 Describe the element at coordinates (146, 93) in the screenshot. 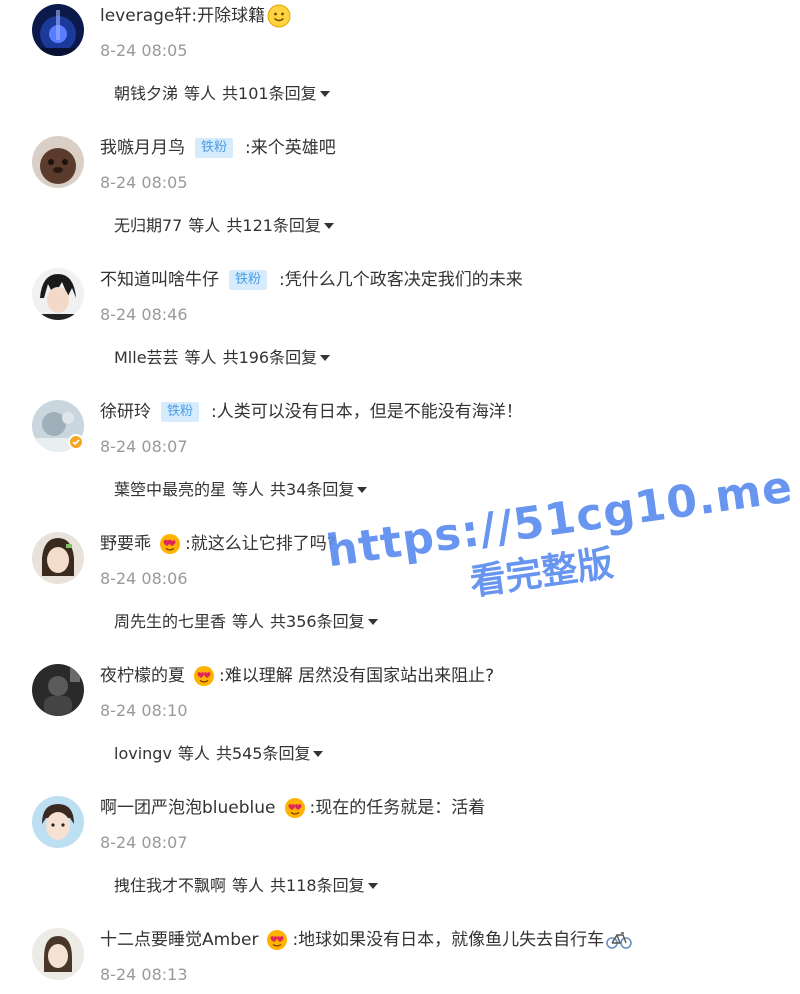

I see `reply-user: 朝钱夕涕` at that location.